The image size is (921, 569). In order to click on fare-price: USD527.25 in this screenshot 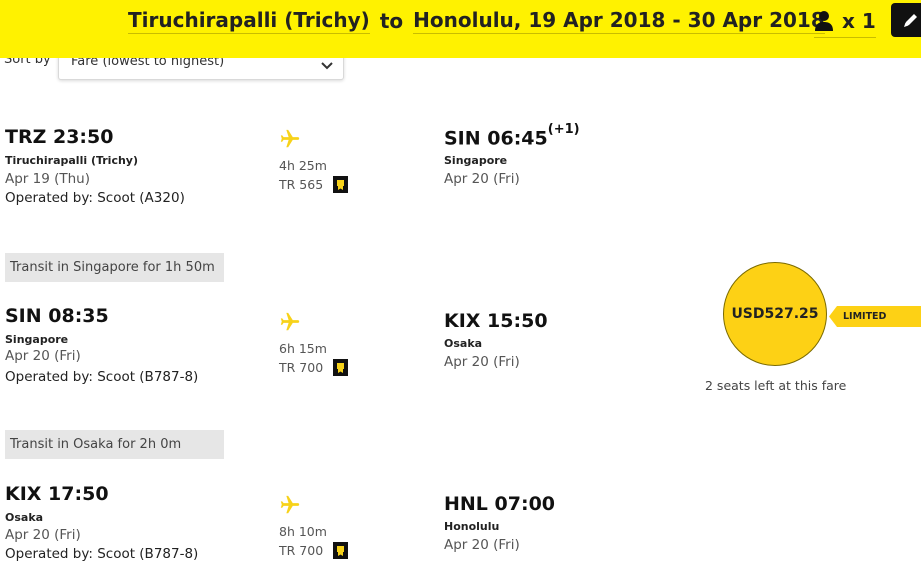, I will do `click(775, 314)`.